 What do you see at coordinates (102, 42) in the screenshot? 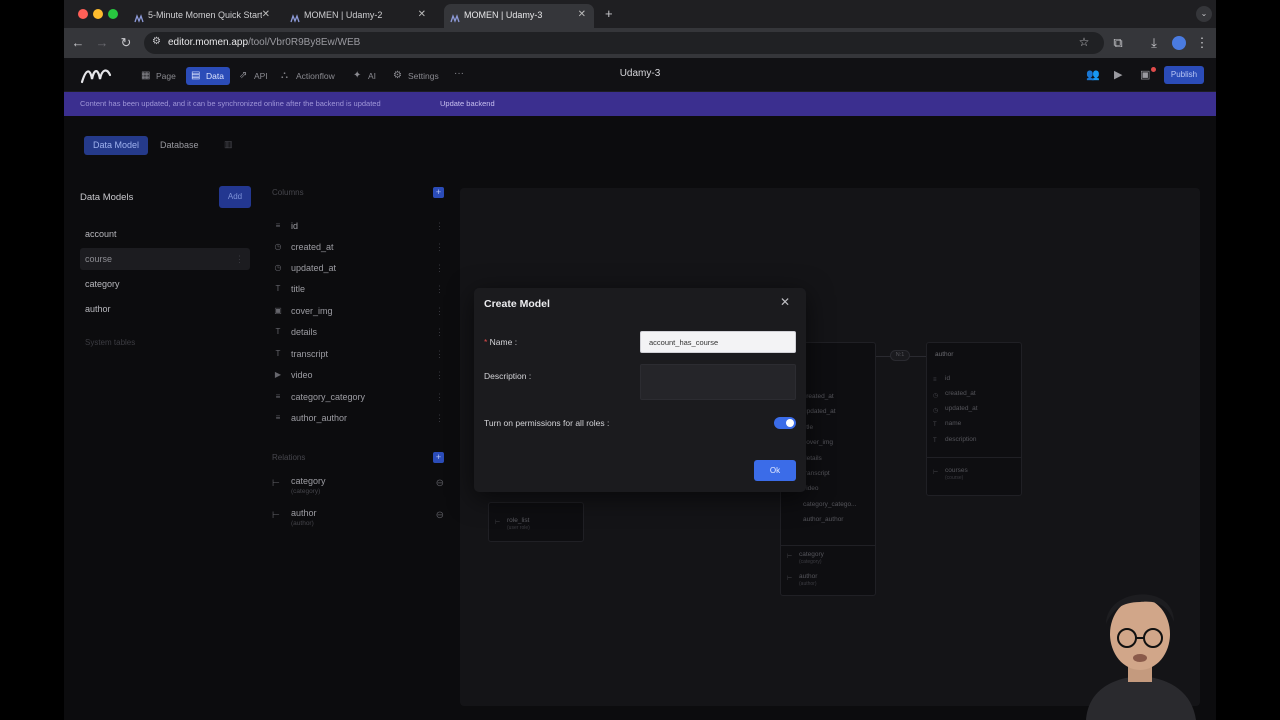
I see `forward-arrow-icon: →` at bounding box center [102, 42].